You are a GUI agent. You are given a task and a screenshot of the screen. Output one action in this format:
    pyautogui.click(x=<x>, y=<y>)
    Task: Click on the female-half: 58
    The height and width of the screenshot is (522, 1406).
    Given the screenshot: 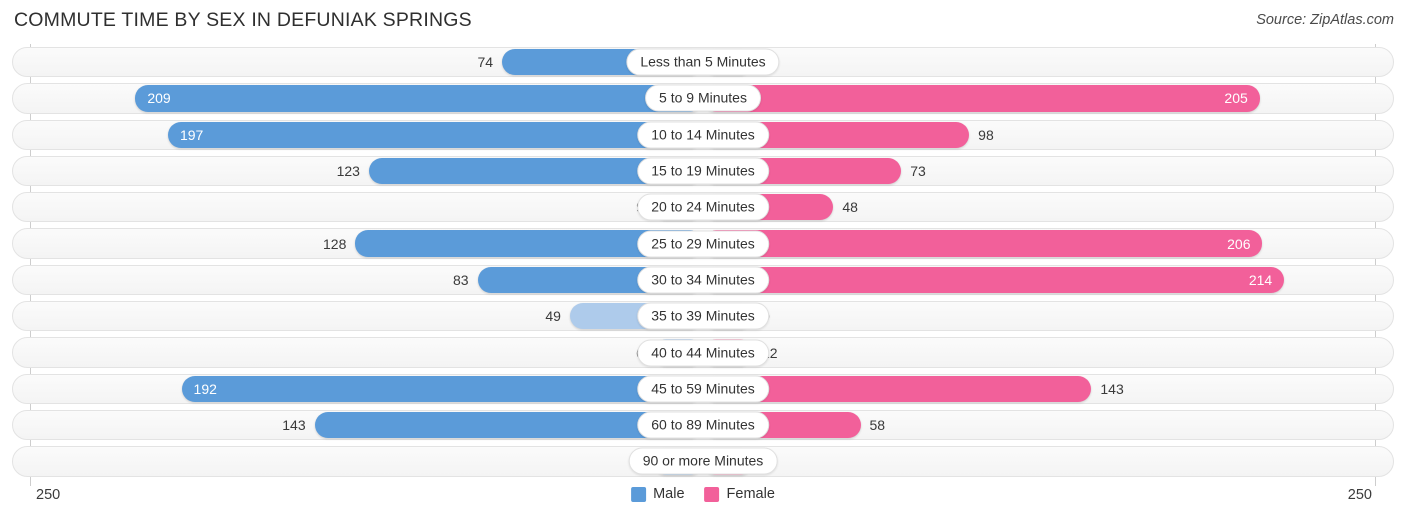 What is the action you would take?
    pyautogui.click(x=1048, y=425)
    